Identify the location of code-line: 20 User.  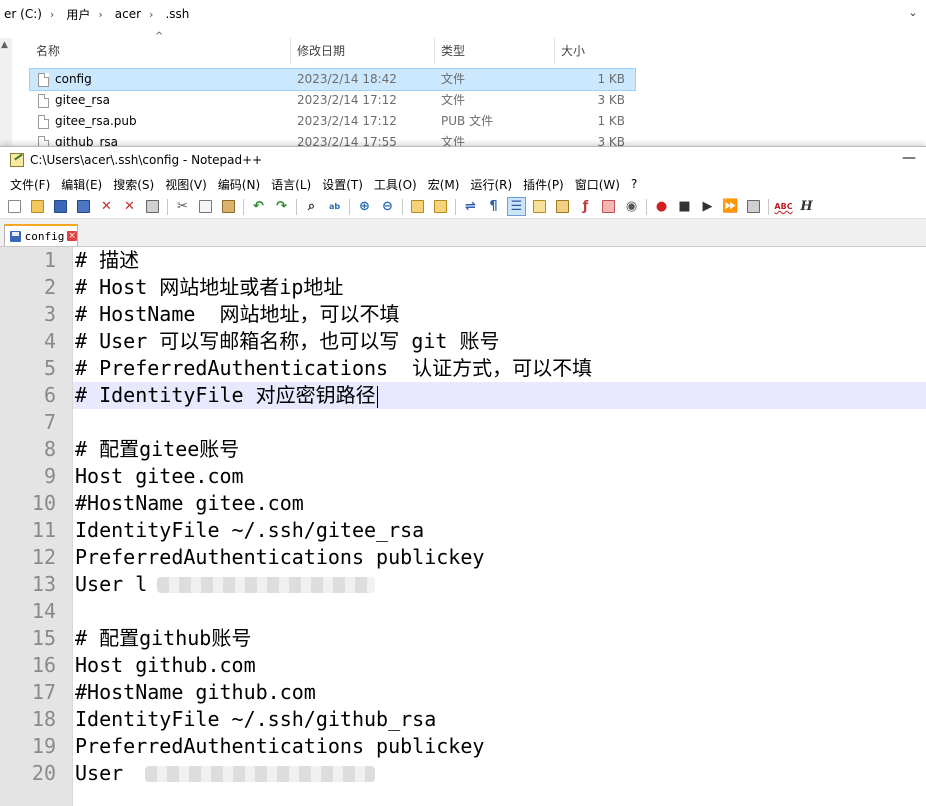
(479, 773).